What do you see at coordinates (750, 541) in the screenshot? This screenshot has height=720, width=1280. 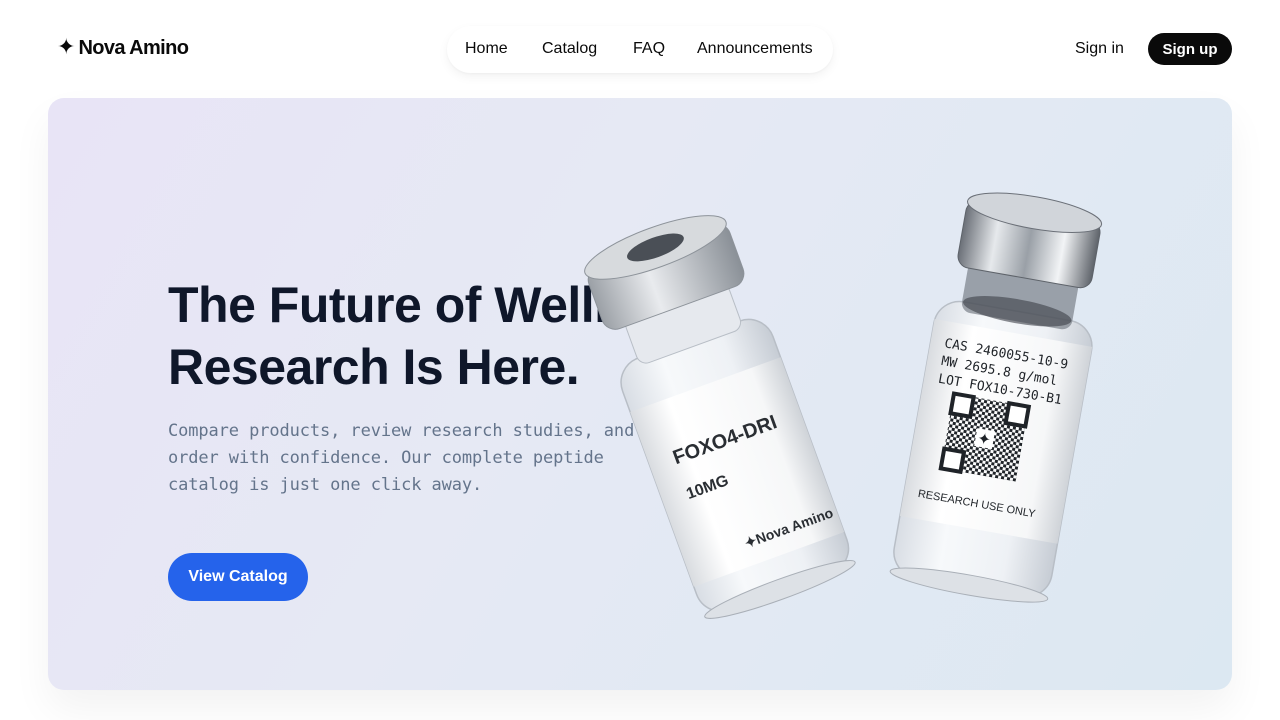 I see `vial-brand-star-icon: ✦` at bounding box center [750, 541].